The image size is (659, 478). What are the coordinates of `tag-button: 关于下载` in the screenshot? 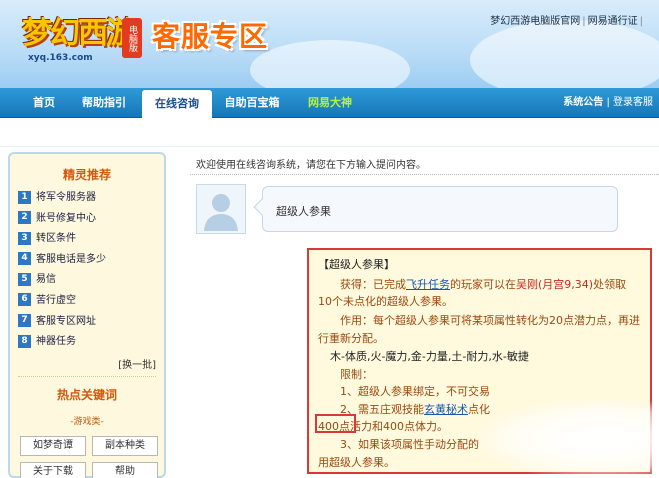 It's located at (53, 470).